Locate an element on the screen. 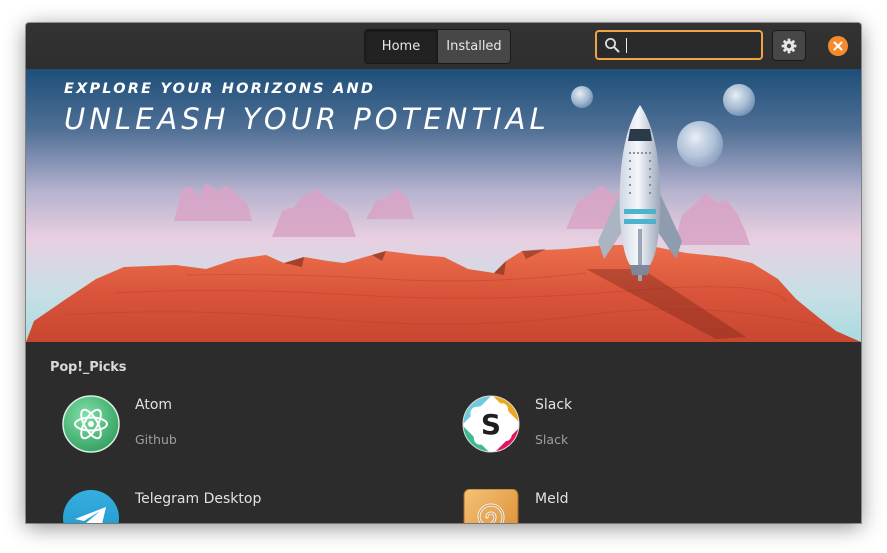  section-heading: Pop!_Picks is located at coordinates (88, 367).